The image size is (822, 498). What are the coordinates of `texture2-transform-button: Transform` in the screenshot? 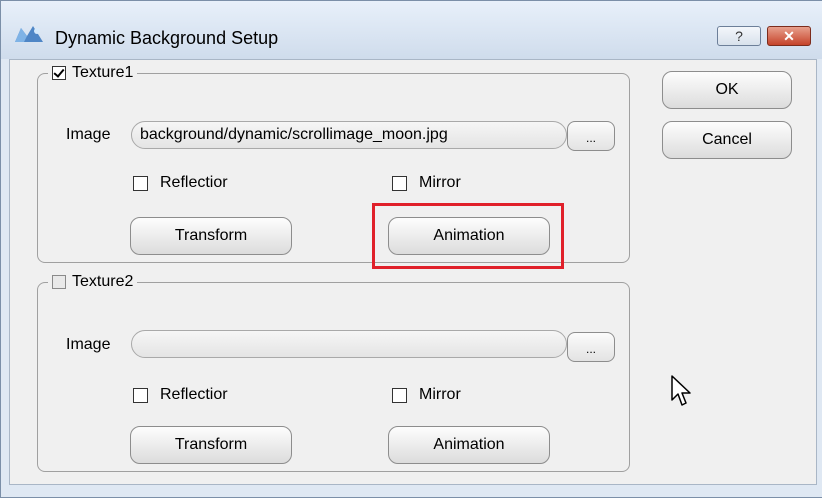 It's located at (211, 445).